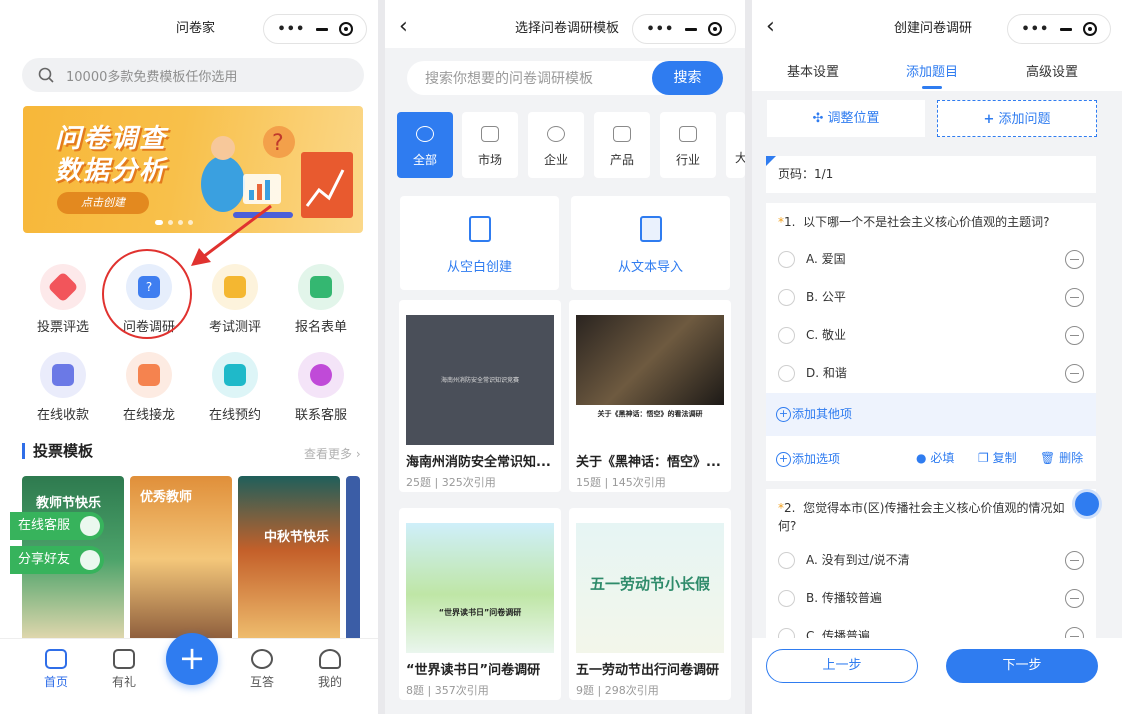 The width and height of the screenshot is (1122, 714). I want to click on question-number: 1., so click(790, 222).